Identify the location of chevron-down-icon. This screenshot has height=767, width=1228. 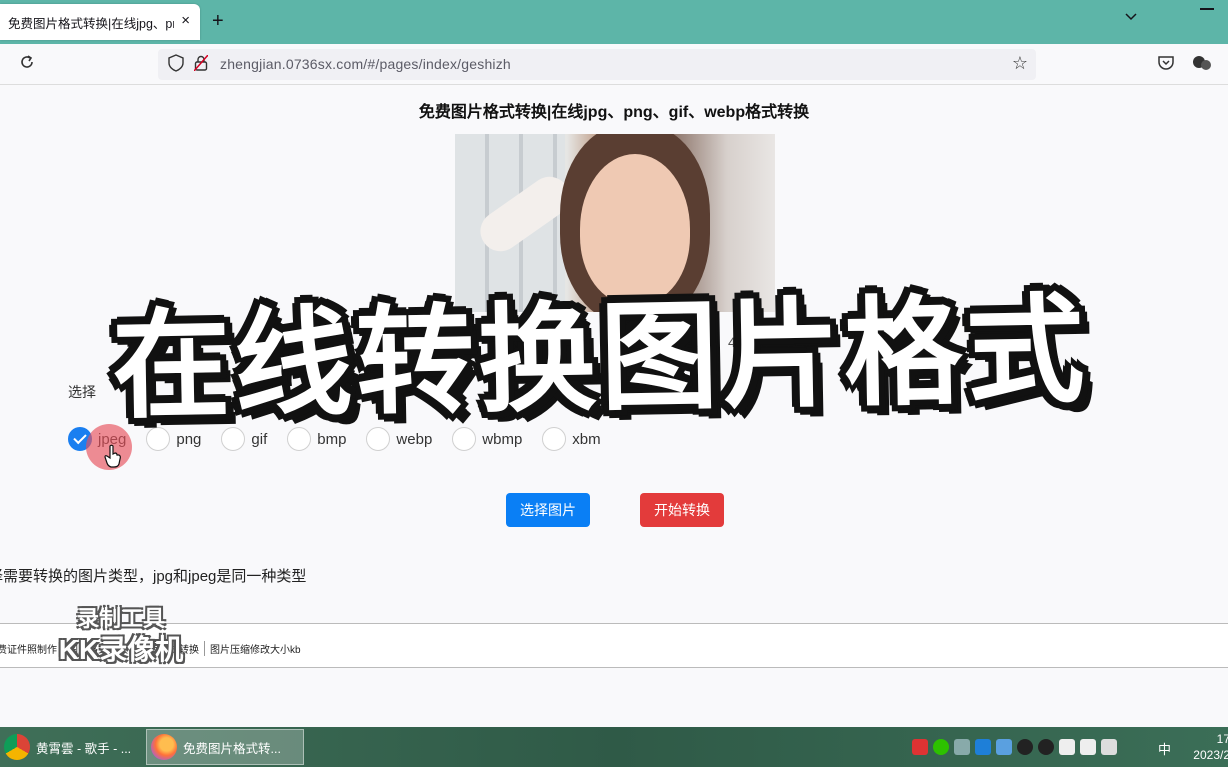
(1131, 17).